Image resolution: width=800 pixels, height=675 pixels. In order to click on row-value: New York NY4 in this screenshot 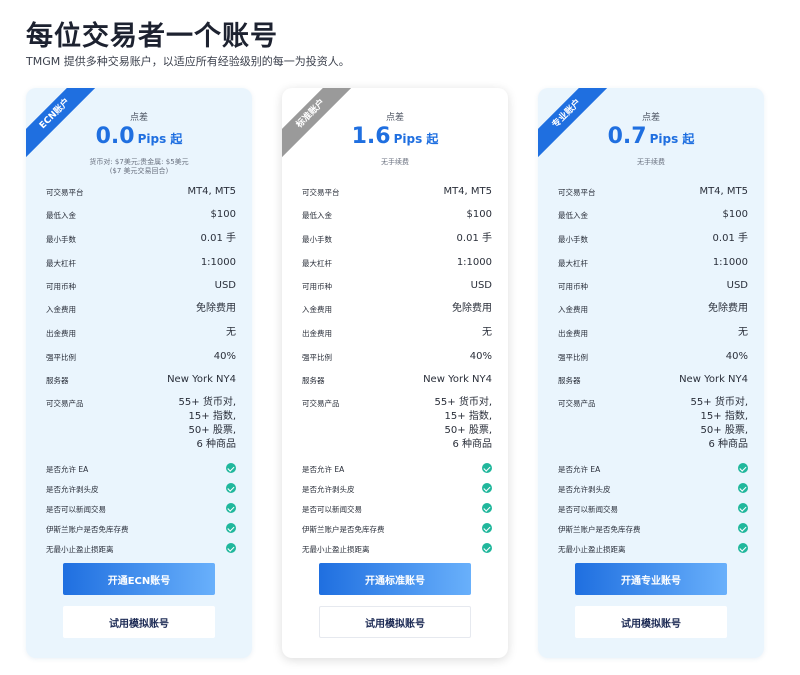, I will do `click(201, 379)`.